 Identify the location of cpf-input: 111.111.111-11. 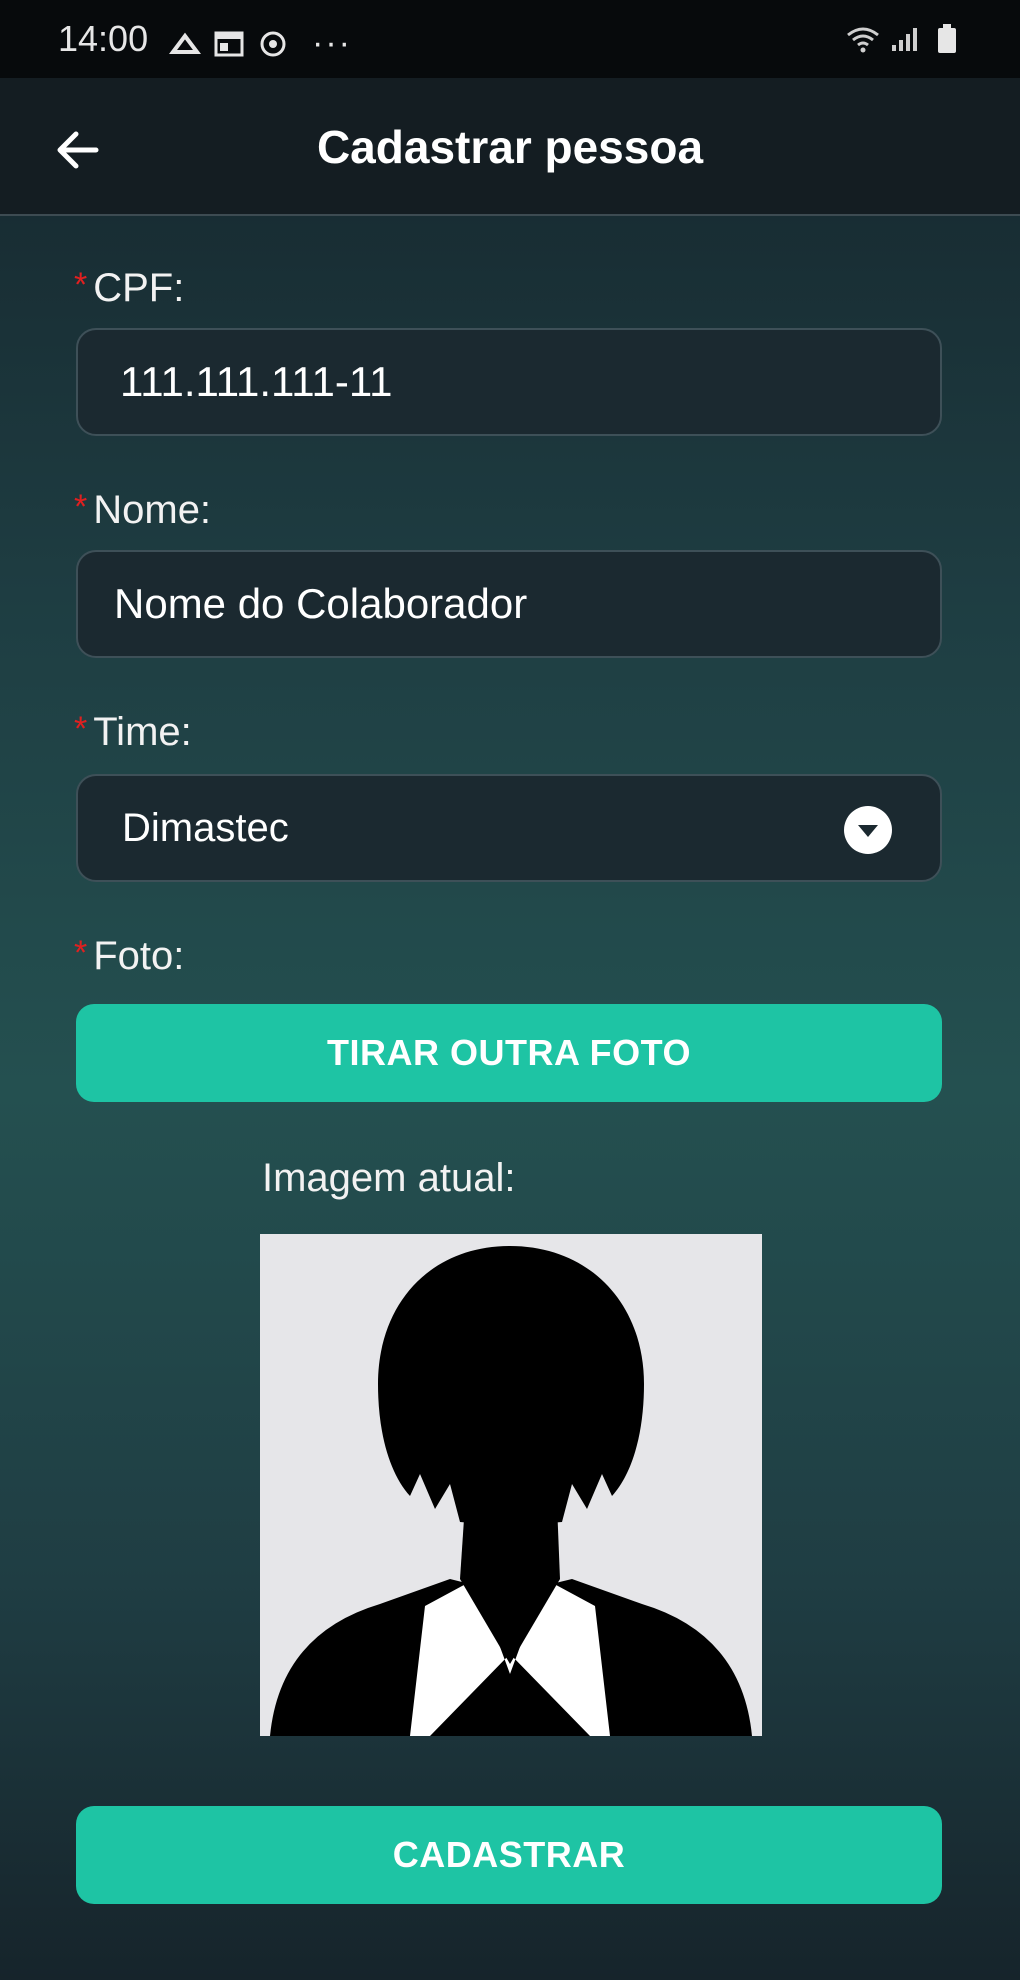
(509, 382).